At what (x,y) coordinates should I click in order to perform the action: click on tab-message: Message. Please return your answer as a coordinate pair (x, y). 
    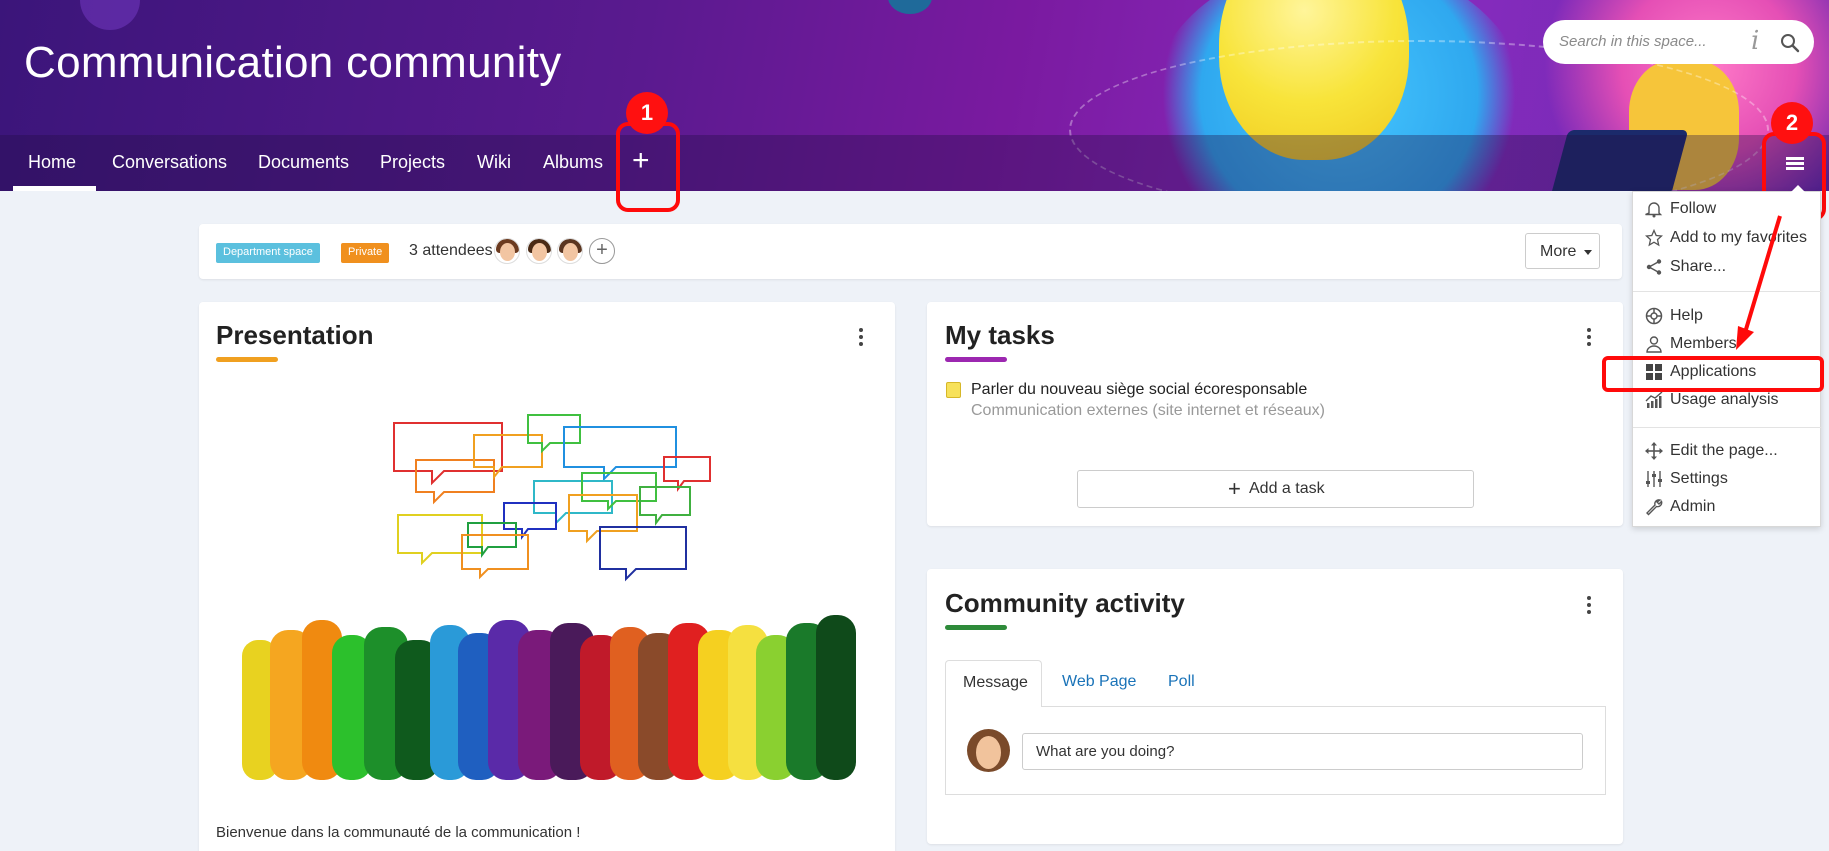
    Looking at the image, I should click on (993, 683).